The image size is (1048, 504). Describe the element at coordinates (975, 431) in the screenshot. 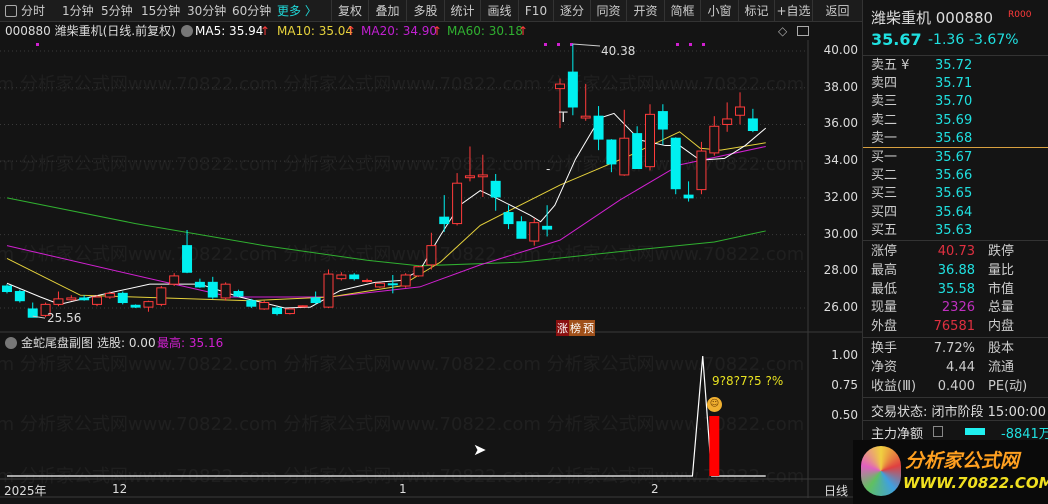

I see `main-net-bar` at that location.